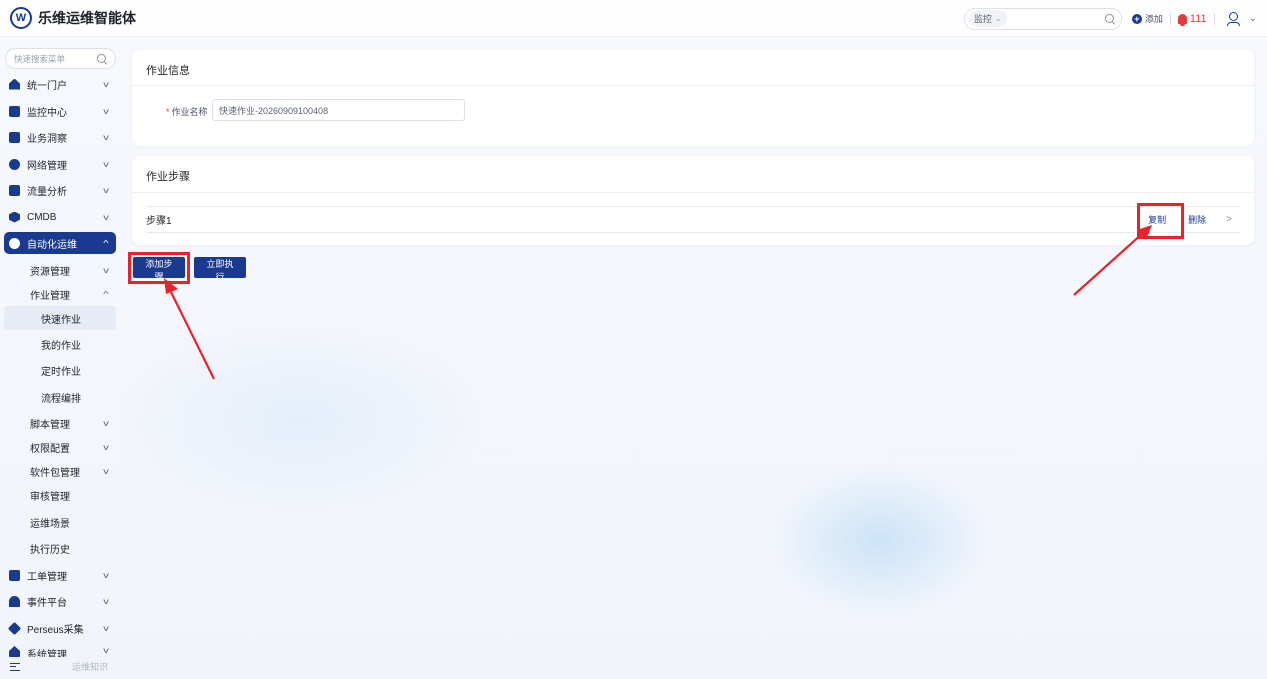 The image size is (1267, 679). I want to click on system-icon, so click(14, 651).